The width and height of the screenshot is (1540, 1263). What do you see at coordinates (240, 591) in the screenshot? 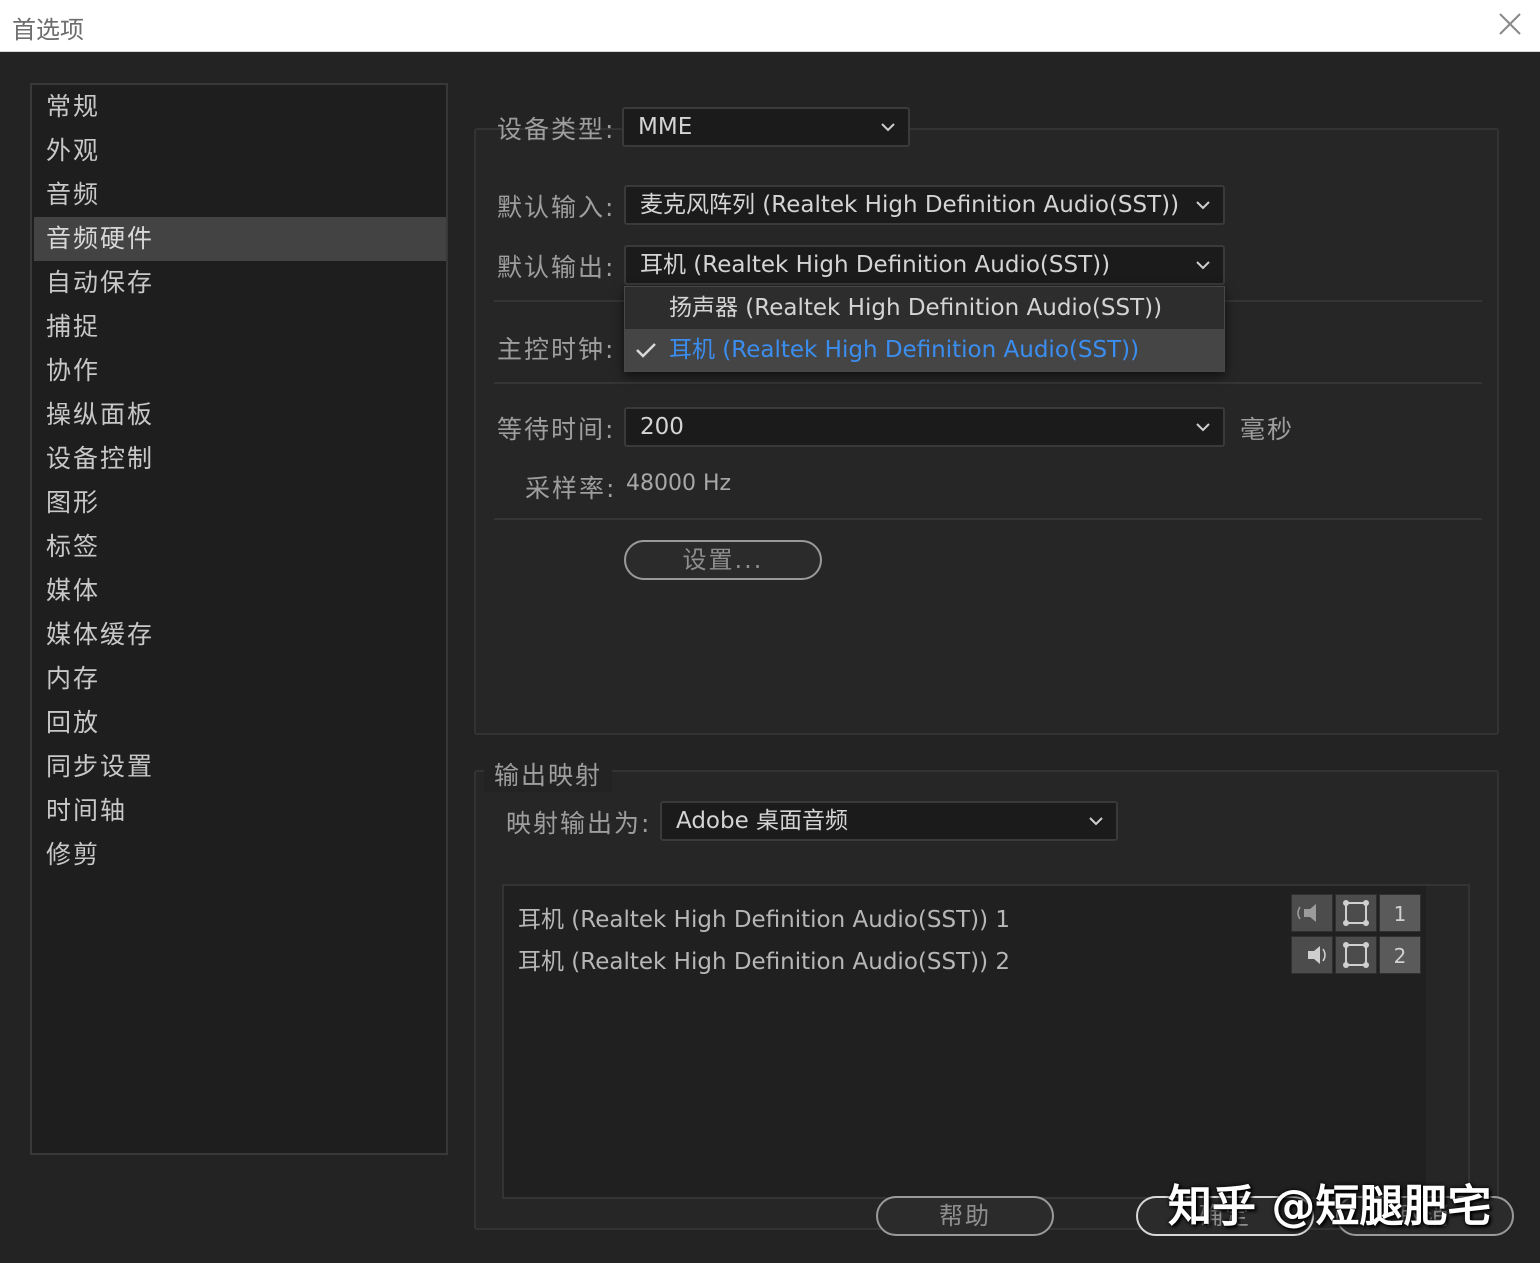
I see `sidebar-item-media: 媒体` at bounding box center [240, 591].